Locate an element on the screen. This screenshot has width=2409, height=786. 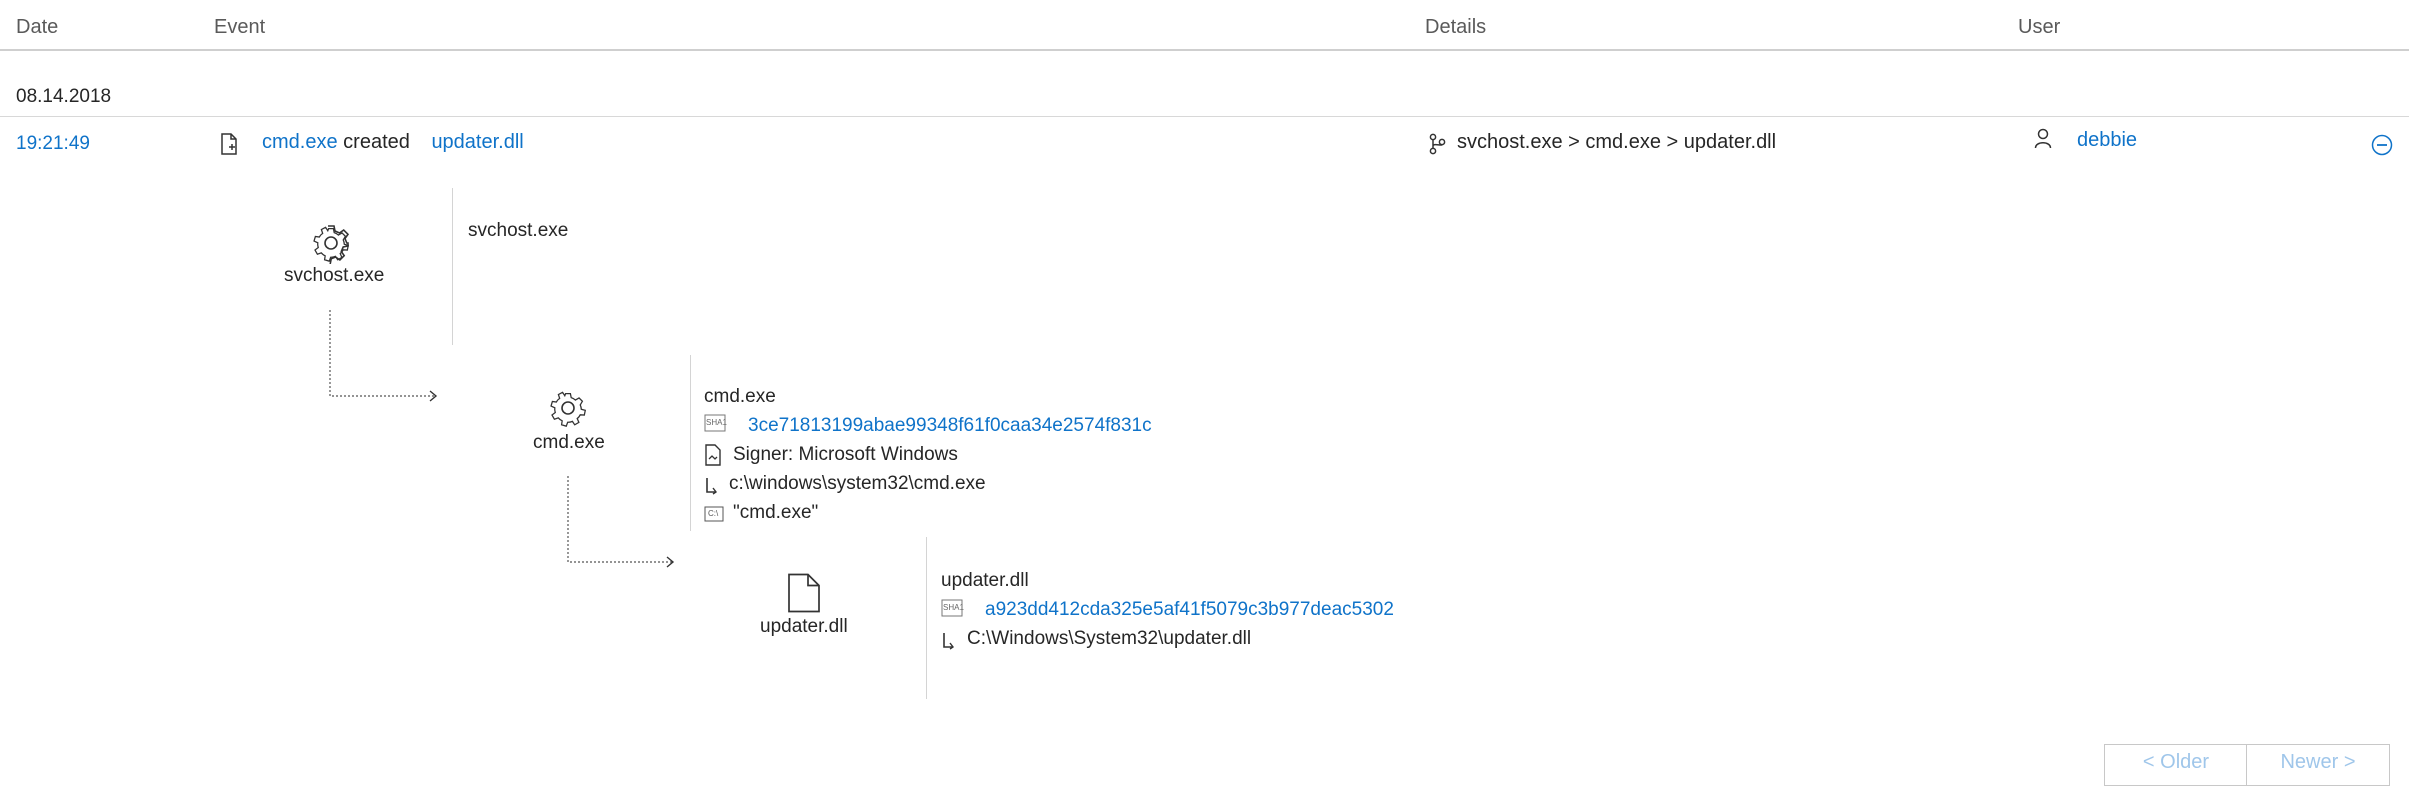
node-svchost-divider is located at coordinates (452, 266).